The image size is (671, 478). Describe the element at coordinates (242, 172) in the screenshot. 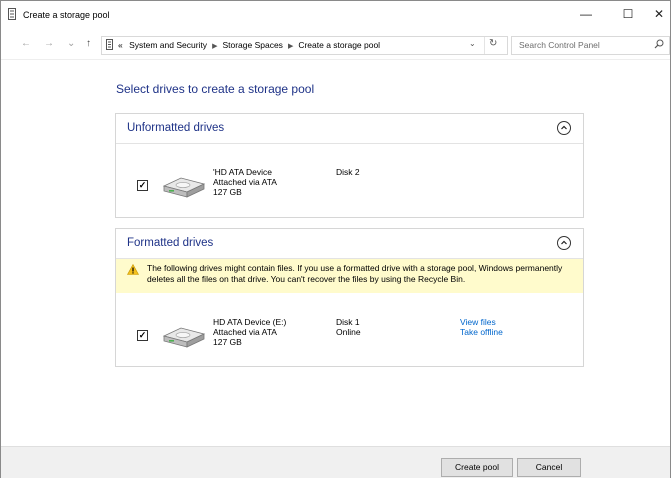

I see `drive-name: 'HD ATA Device` at that location.